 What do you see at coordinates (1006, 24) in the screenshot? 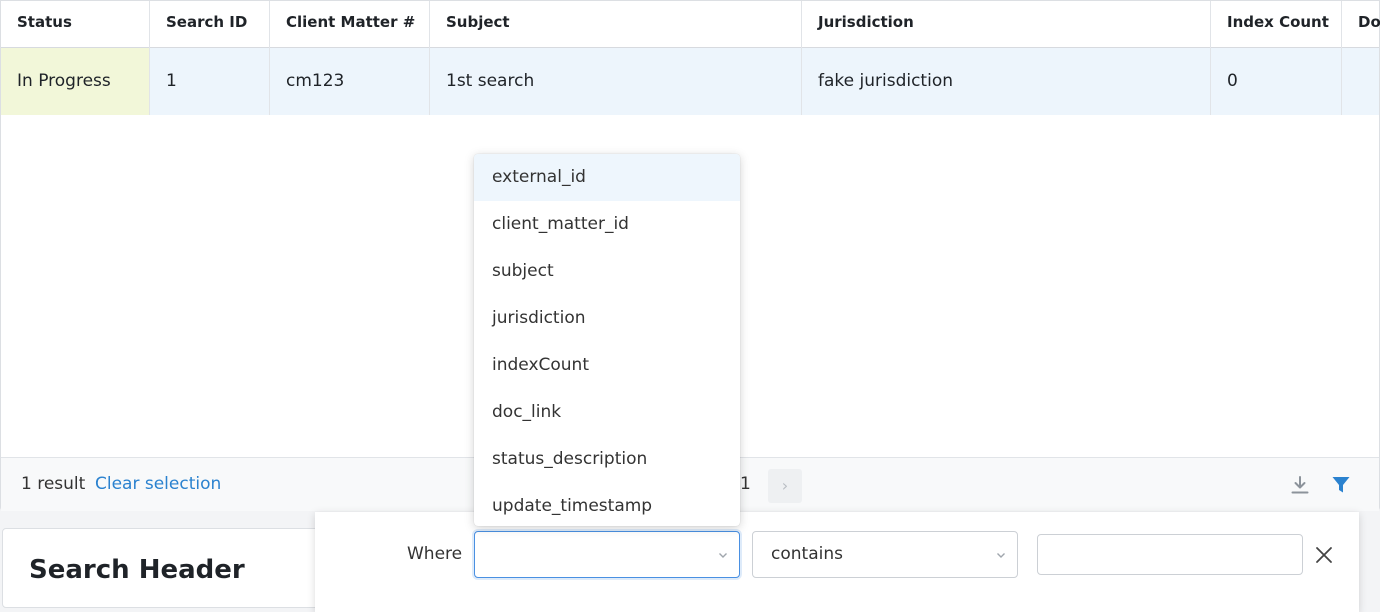
I see `column-header-jurisdiction: Jurisdiction` at bounding box center [1006, 24].